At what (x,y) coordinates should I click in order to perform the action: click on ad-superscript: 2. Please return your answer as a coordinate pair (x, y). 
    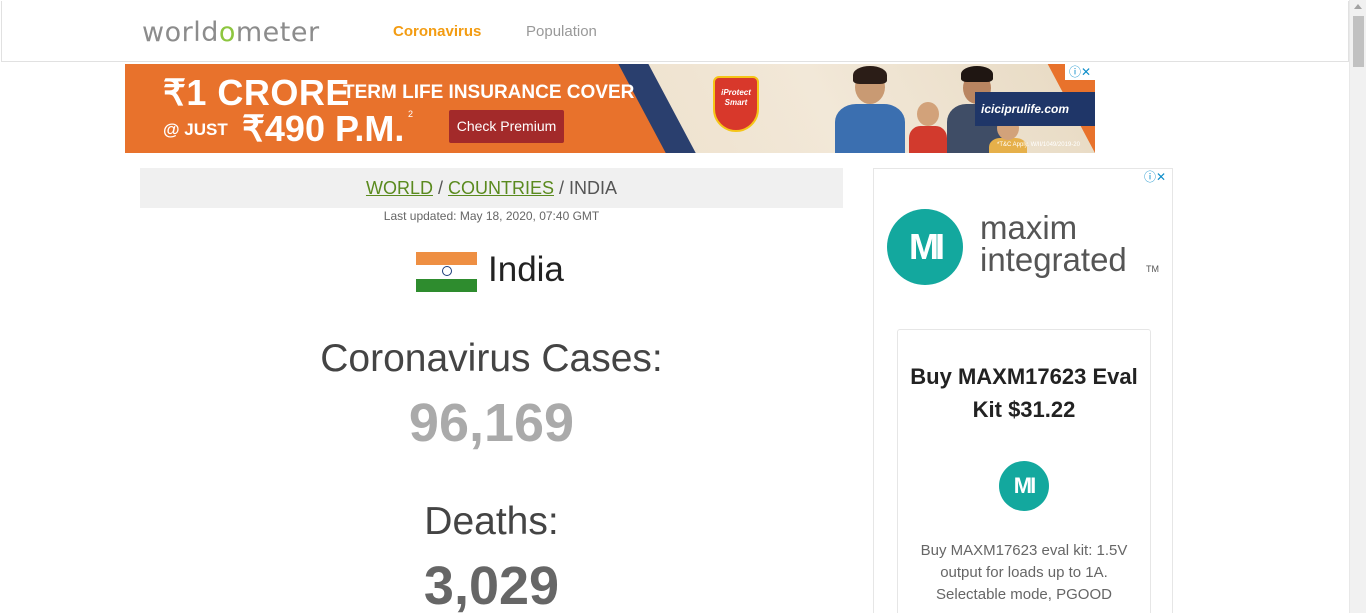
    Looking at the image, I should click on (411, 114).